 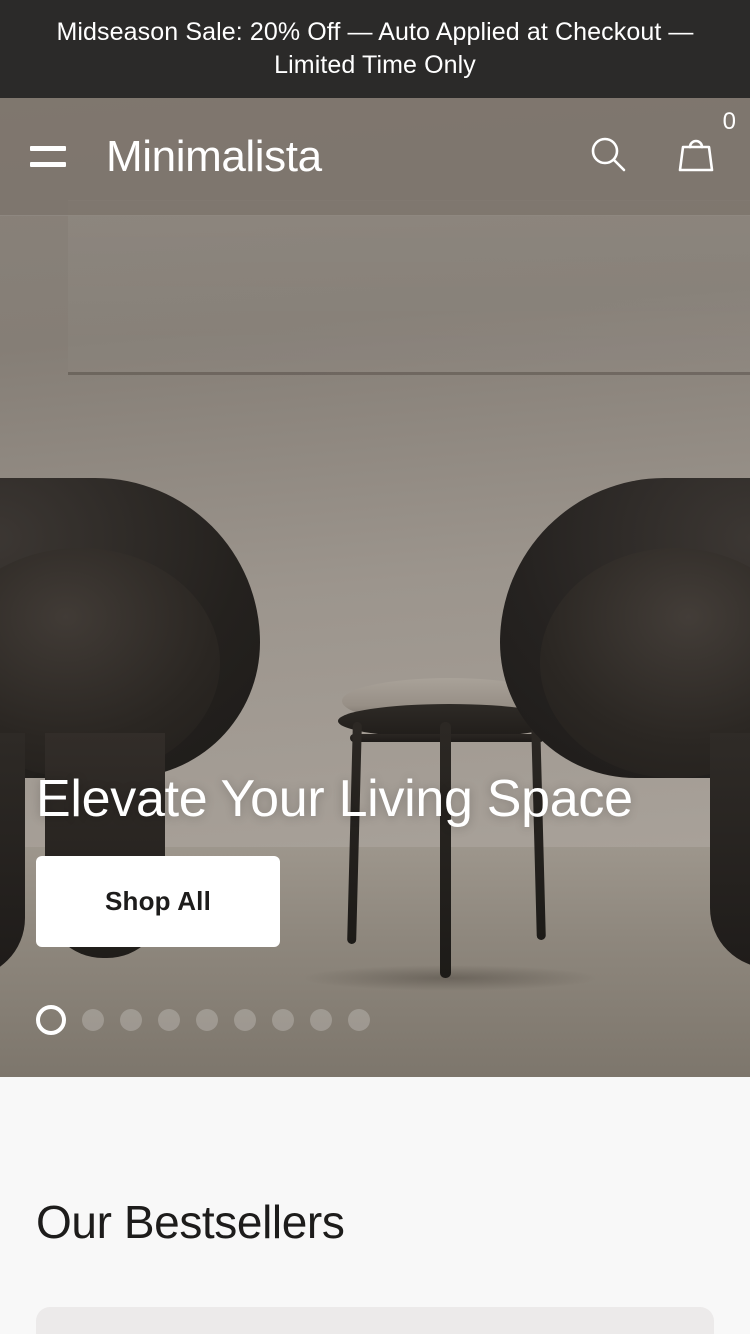 I want to click on hamburger-icon, so click(x=53, y=157).